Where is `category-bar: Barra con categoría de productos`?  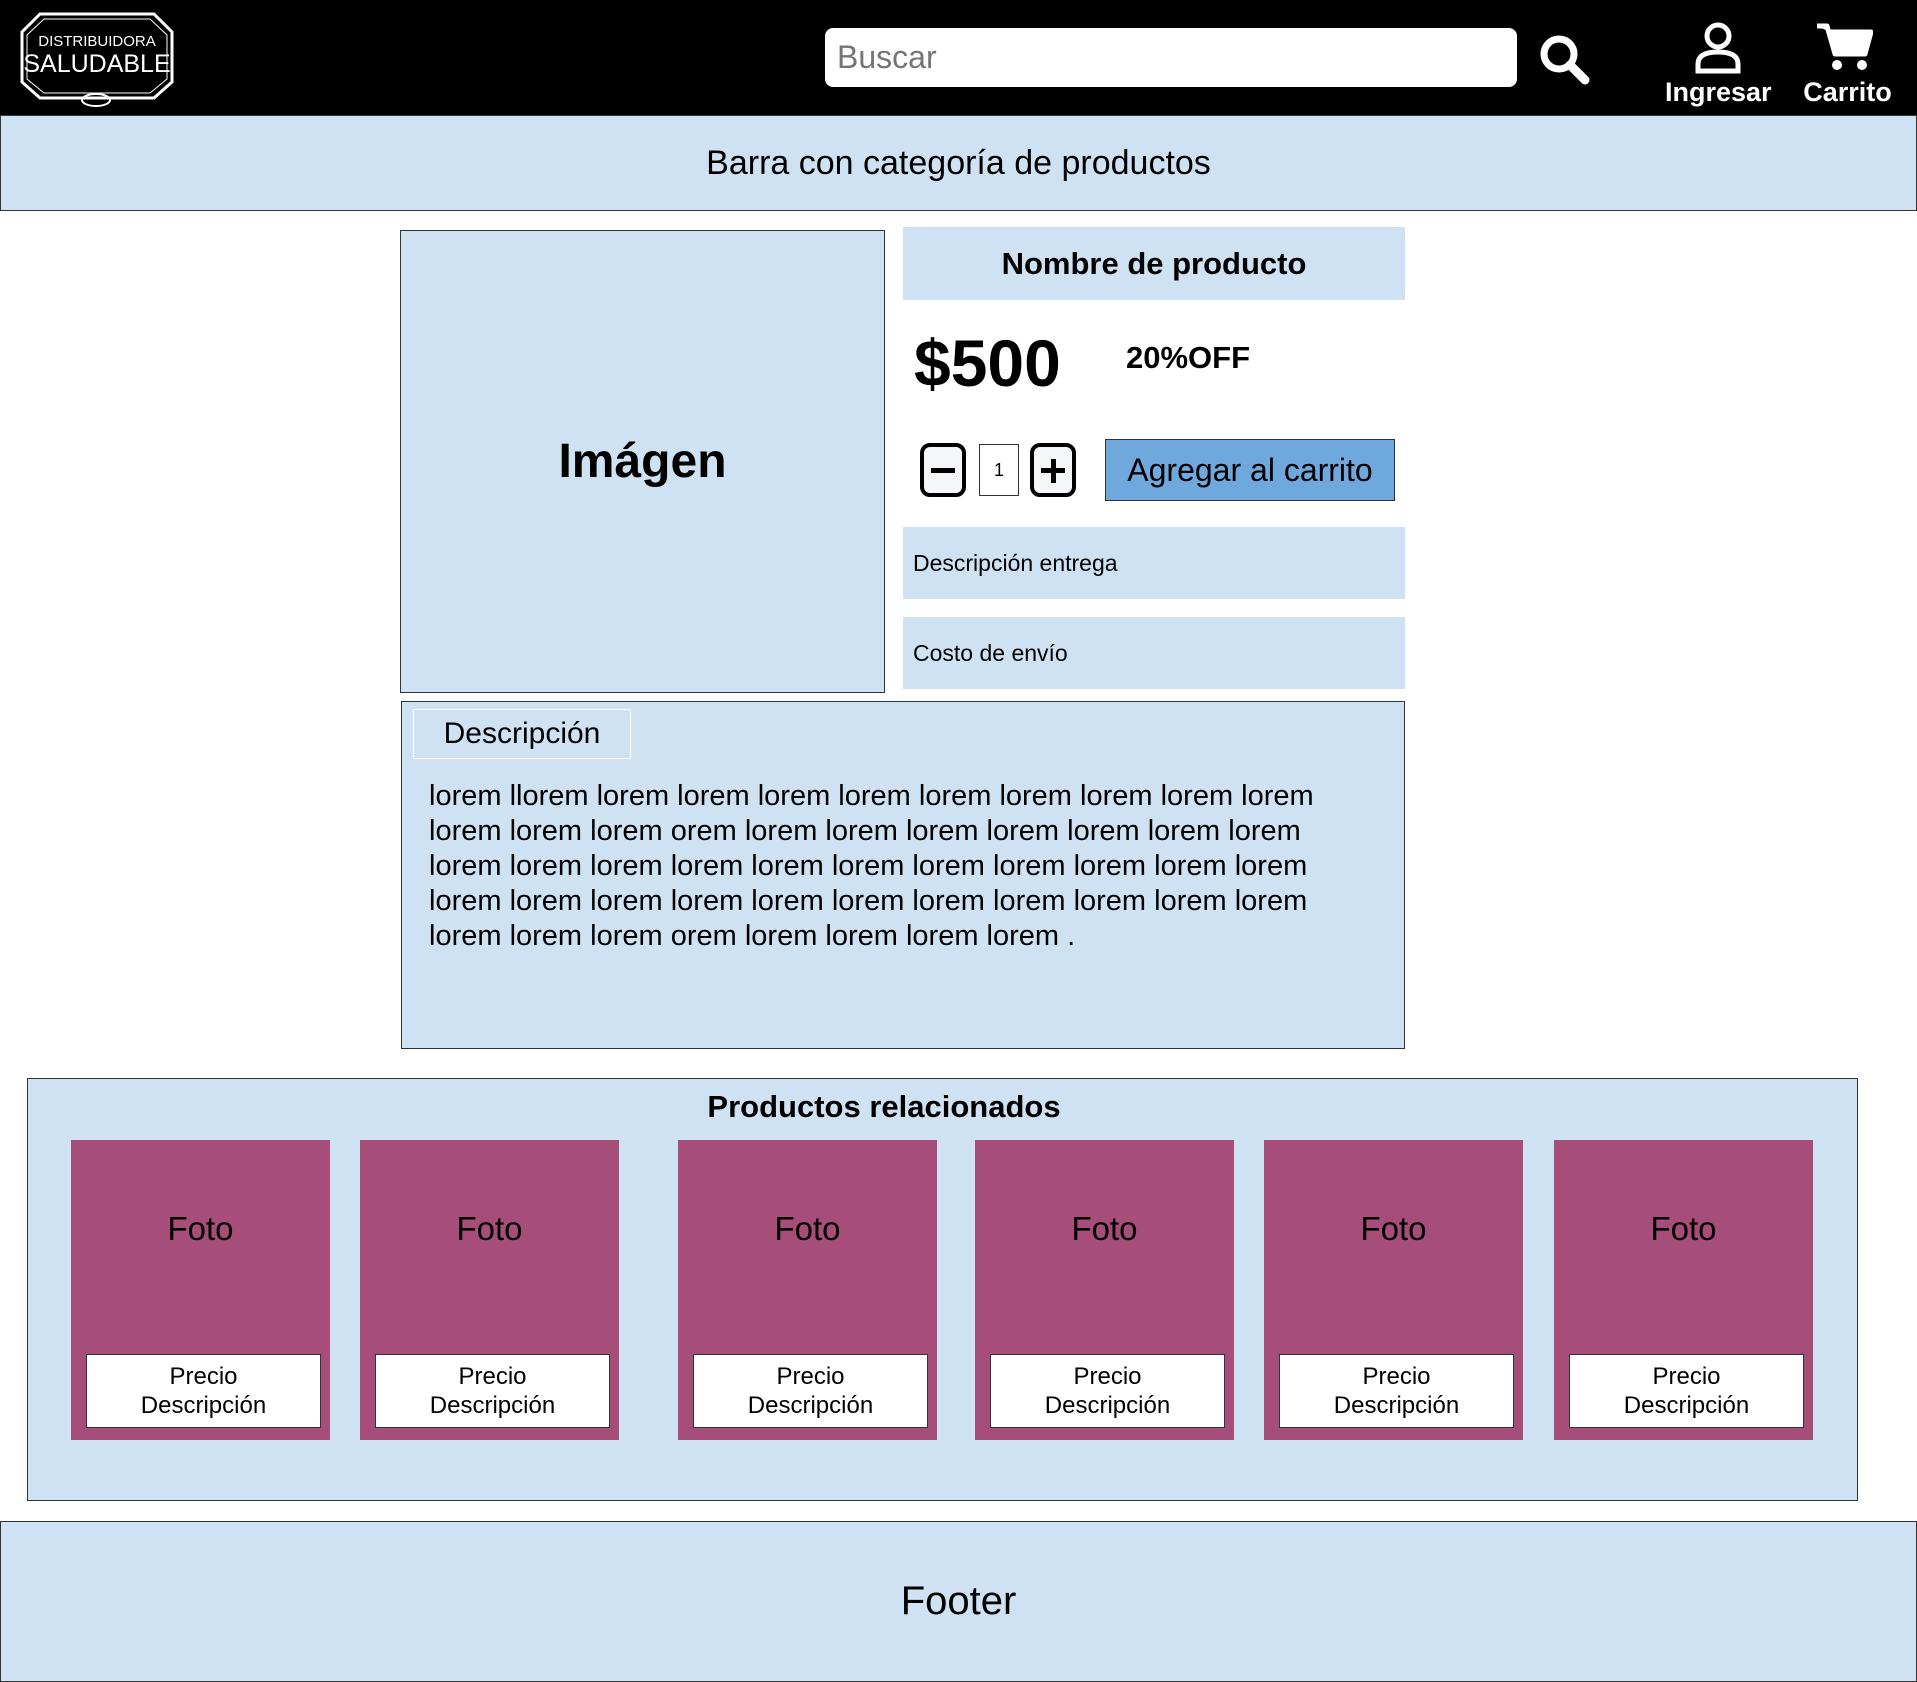
category-bar: Barra con categoría de productos is located at coordinates (958, 163).